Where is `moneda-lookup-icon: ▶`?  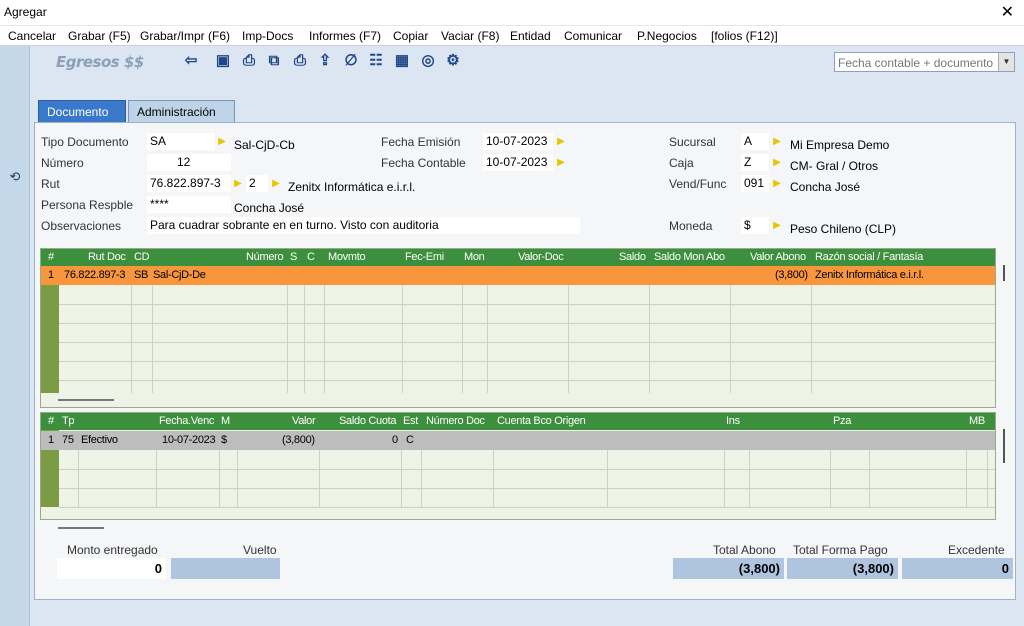
moneda-lookup-icon: ▶ is located at coordinates (777, 225).